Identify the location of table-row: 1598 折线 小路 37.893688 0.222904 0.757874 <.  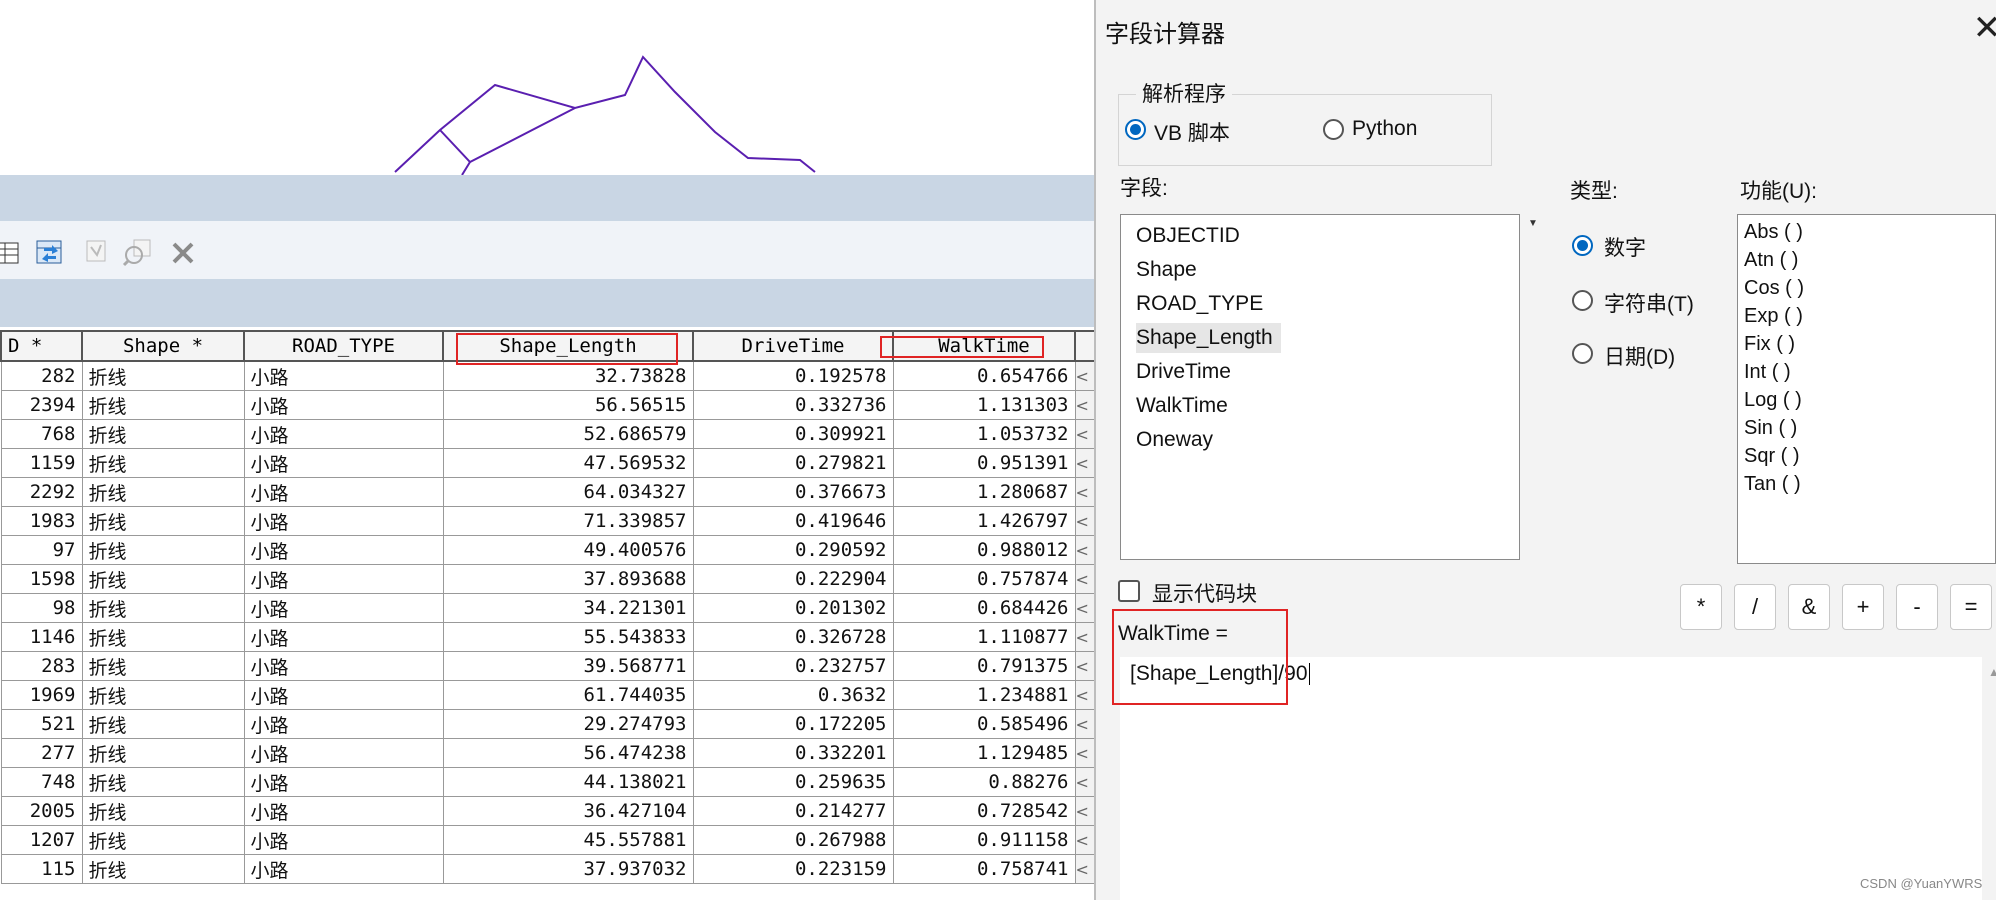
(548, 579).